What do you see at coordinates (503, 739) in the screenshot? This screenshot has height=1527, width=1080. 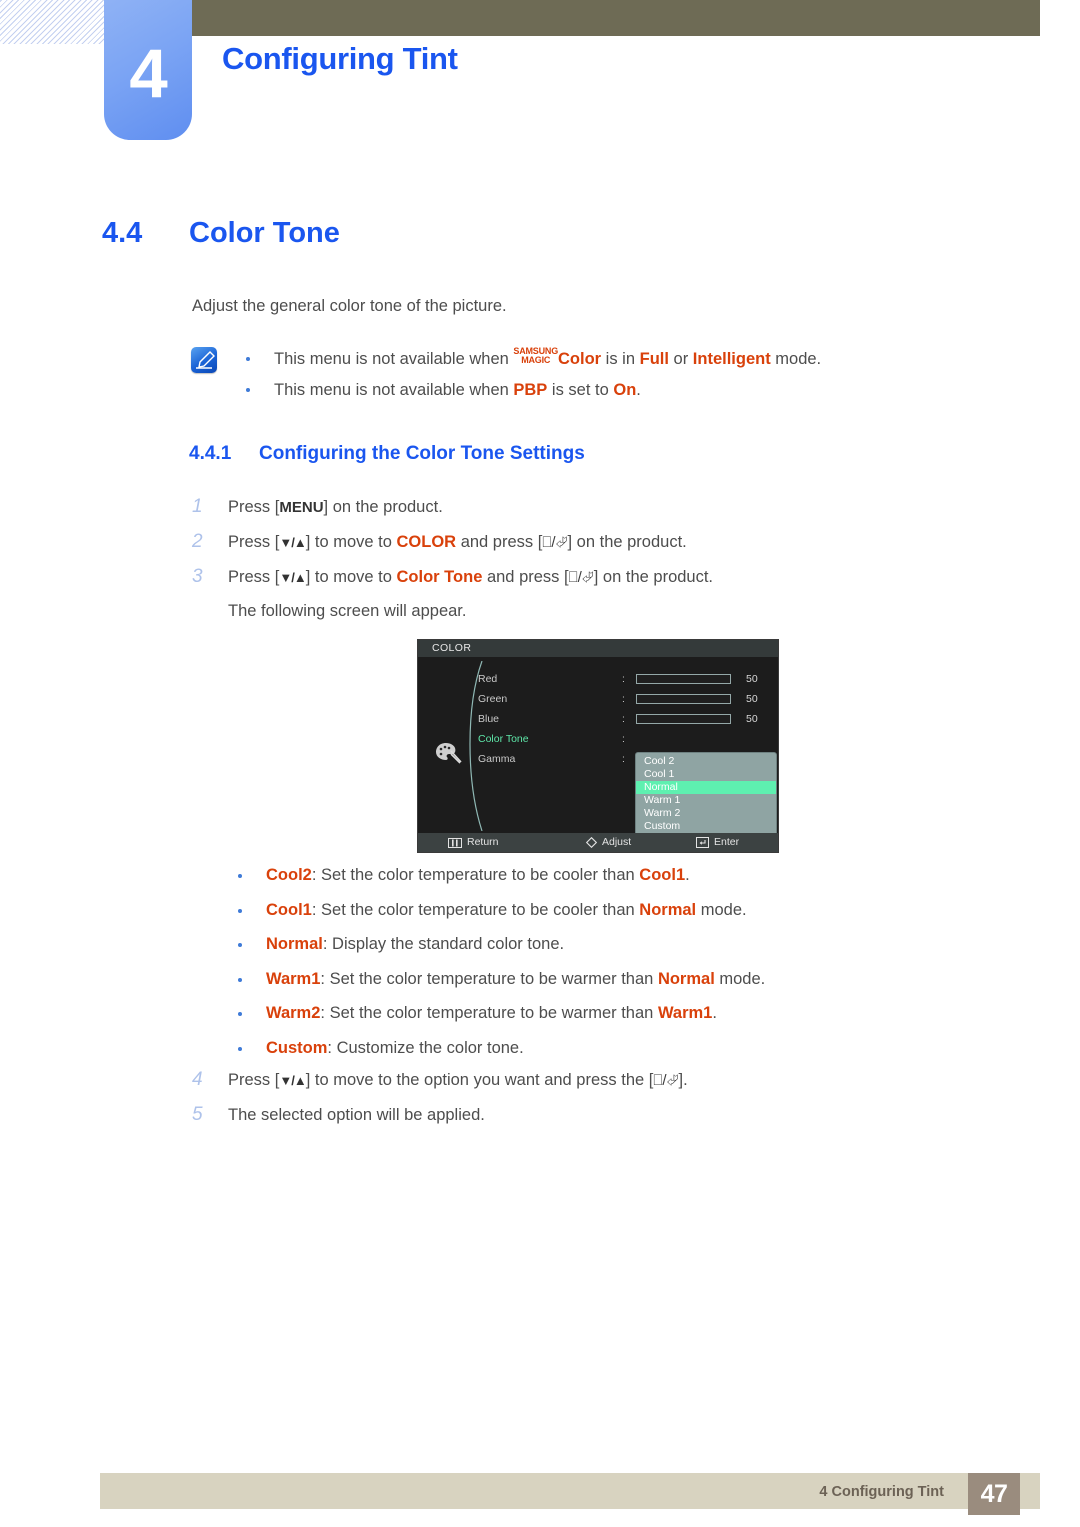 I see `osd-label: Color Tone` at bounding box center [503, 739].